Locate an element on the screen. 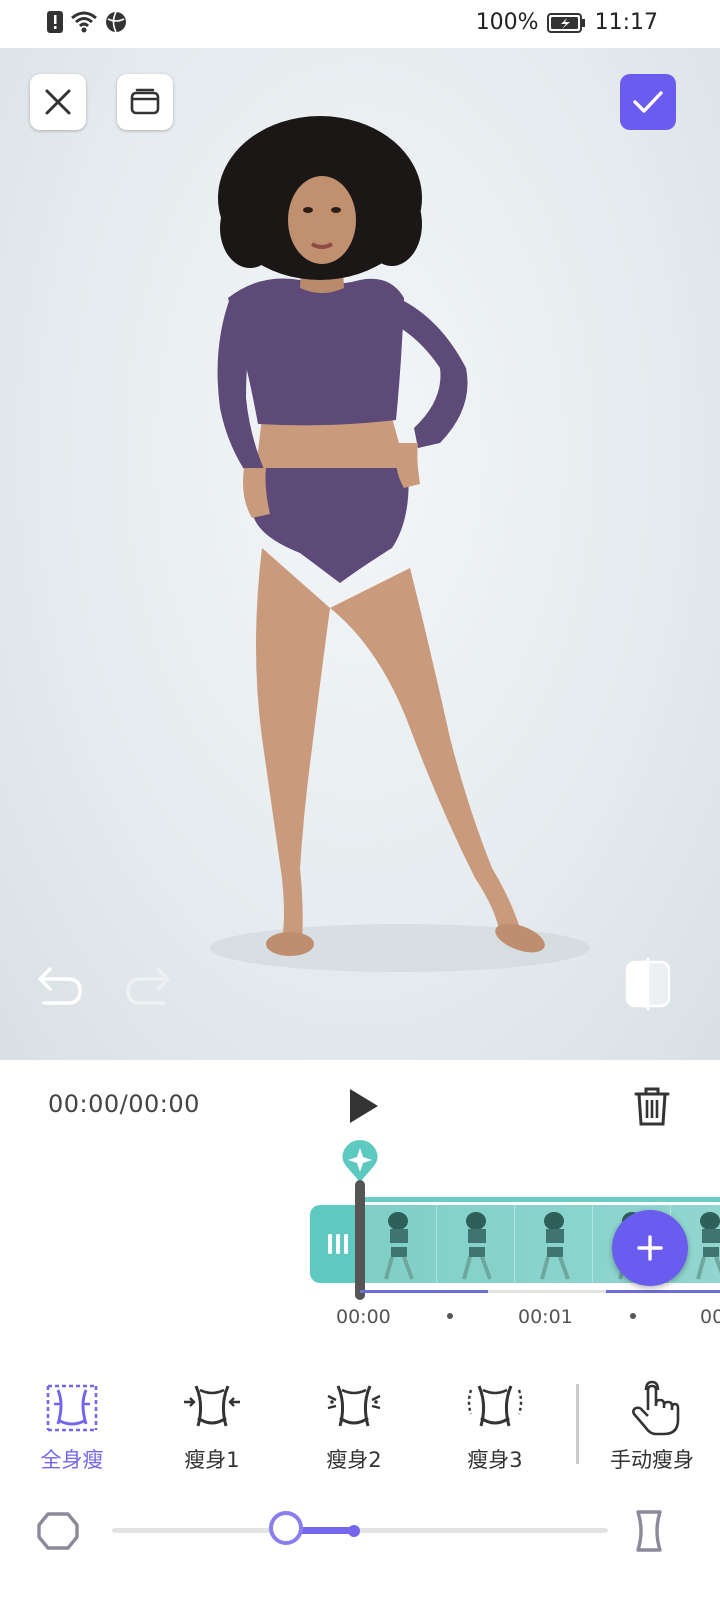 Image resolution: width=720 pixels, height=1600 pixels. compare-icon is located at coordinates (648, 984).